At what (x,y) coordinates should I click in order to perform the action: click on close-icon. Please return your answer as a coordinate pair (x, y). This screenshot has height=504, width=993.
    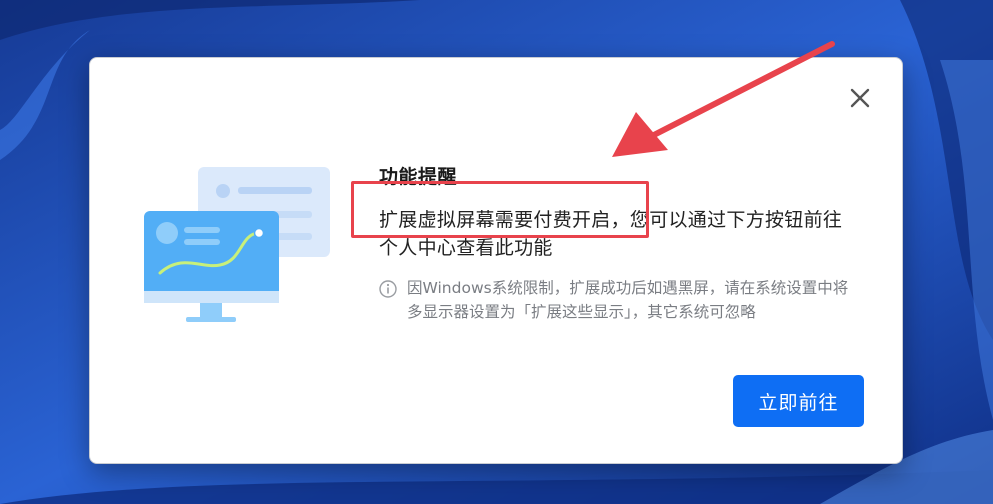
    Looking at the image, I should click on (860, 98).